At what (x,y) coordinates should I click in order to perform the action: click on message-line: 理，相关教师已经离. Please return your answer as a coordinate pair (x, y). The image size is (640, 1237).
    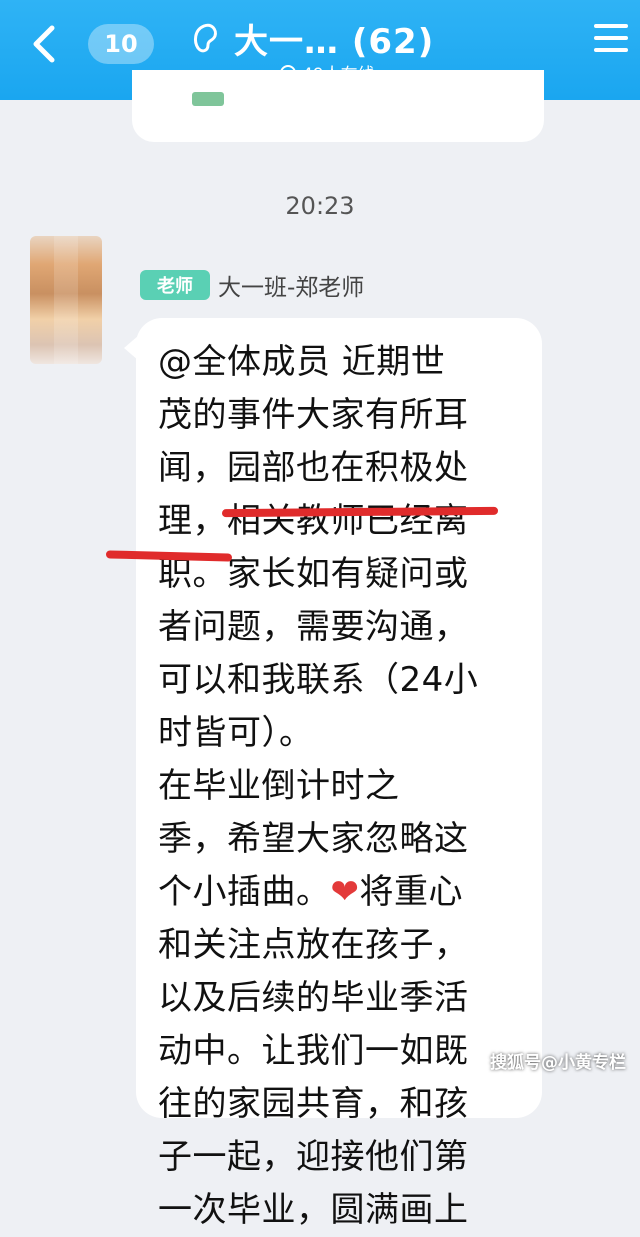
    Looking at the image, I should click on (313, 521).